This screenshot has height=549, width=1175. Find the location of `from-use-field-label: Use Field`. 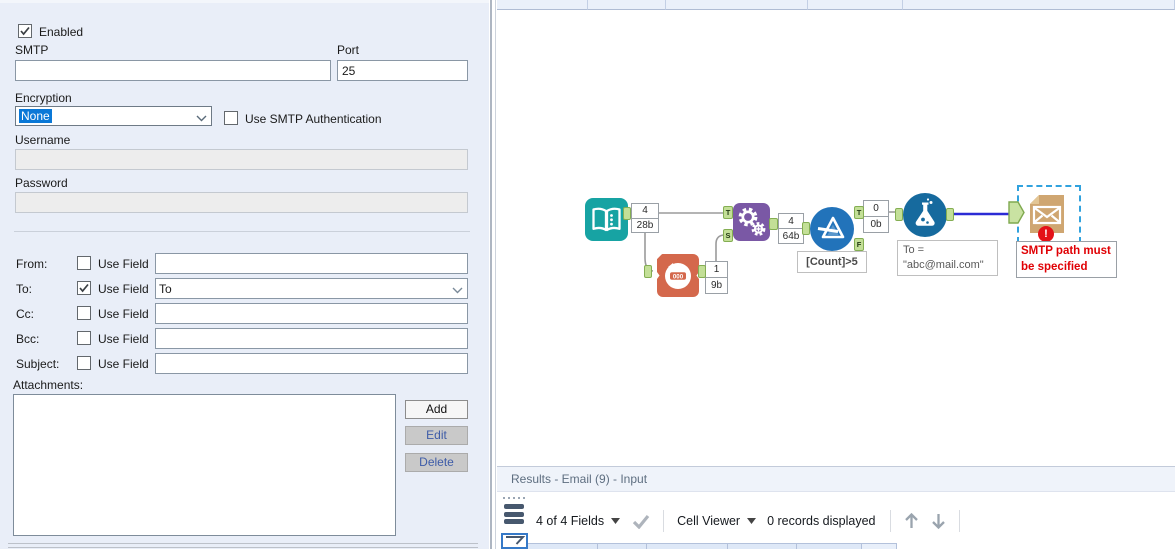

from-use-field-label: Use Field is located at coordinates (123, 264).